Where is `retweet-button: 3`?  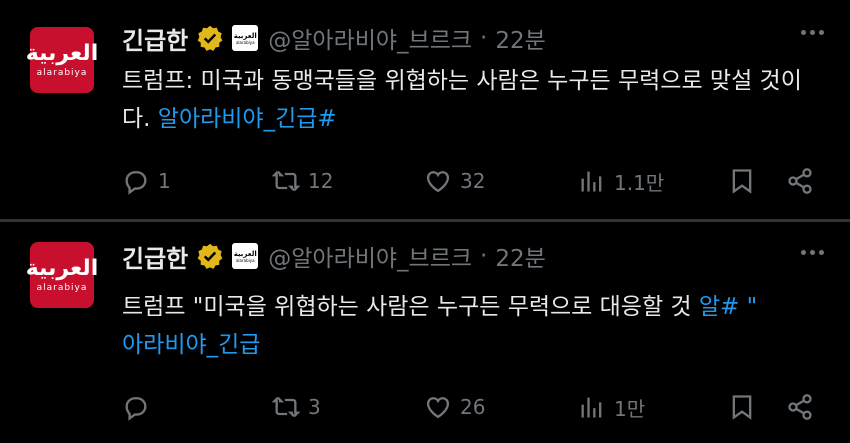
retweet-button: 3 is located at coordinates (296, 407).